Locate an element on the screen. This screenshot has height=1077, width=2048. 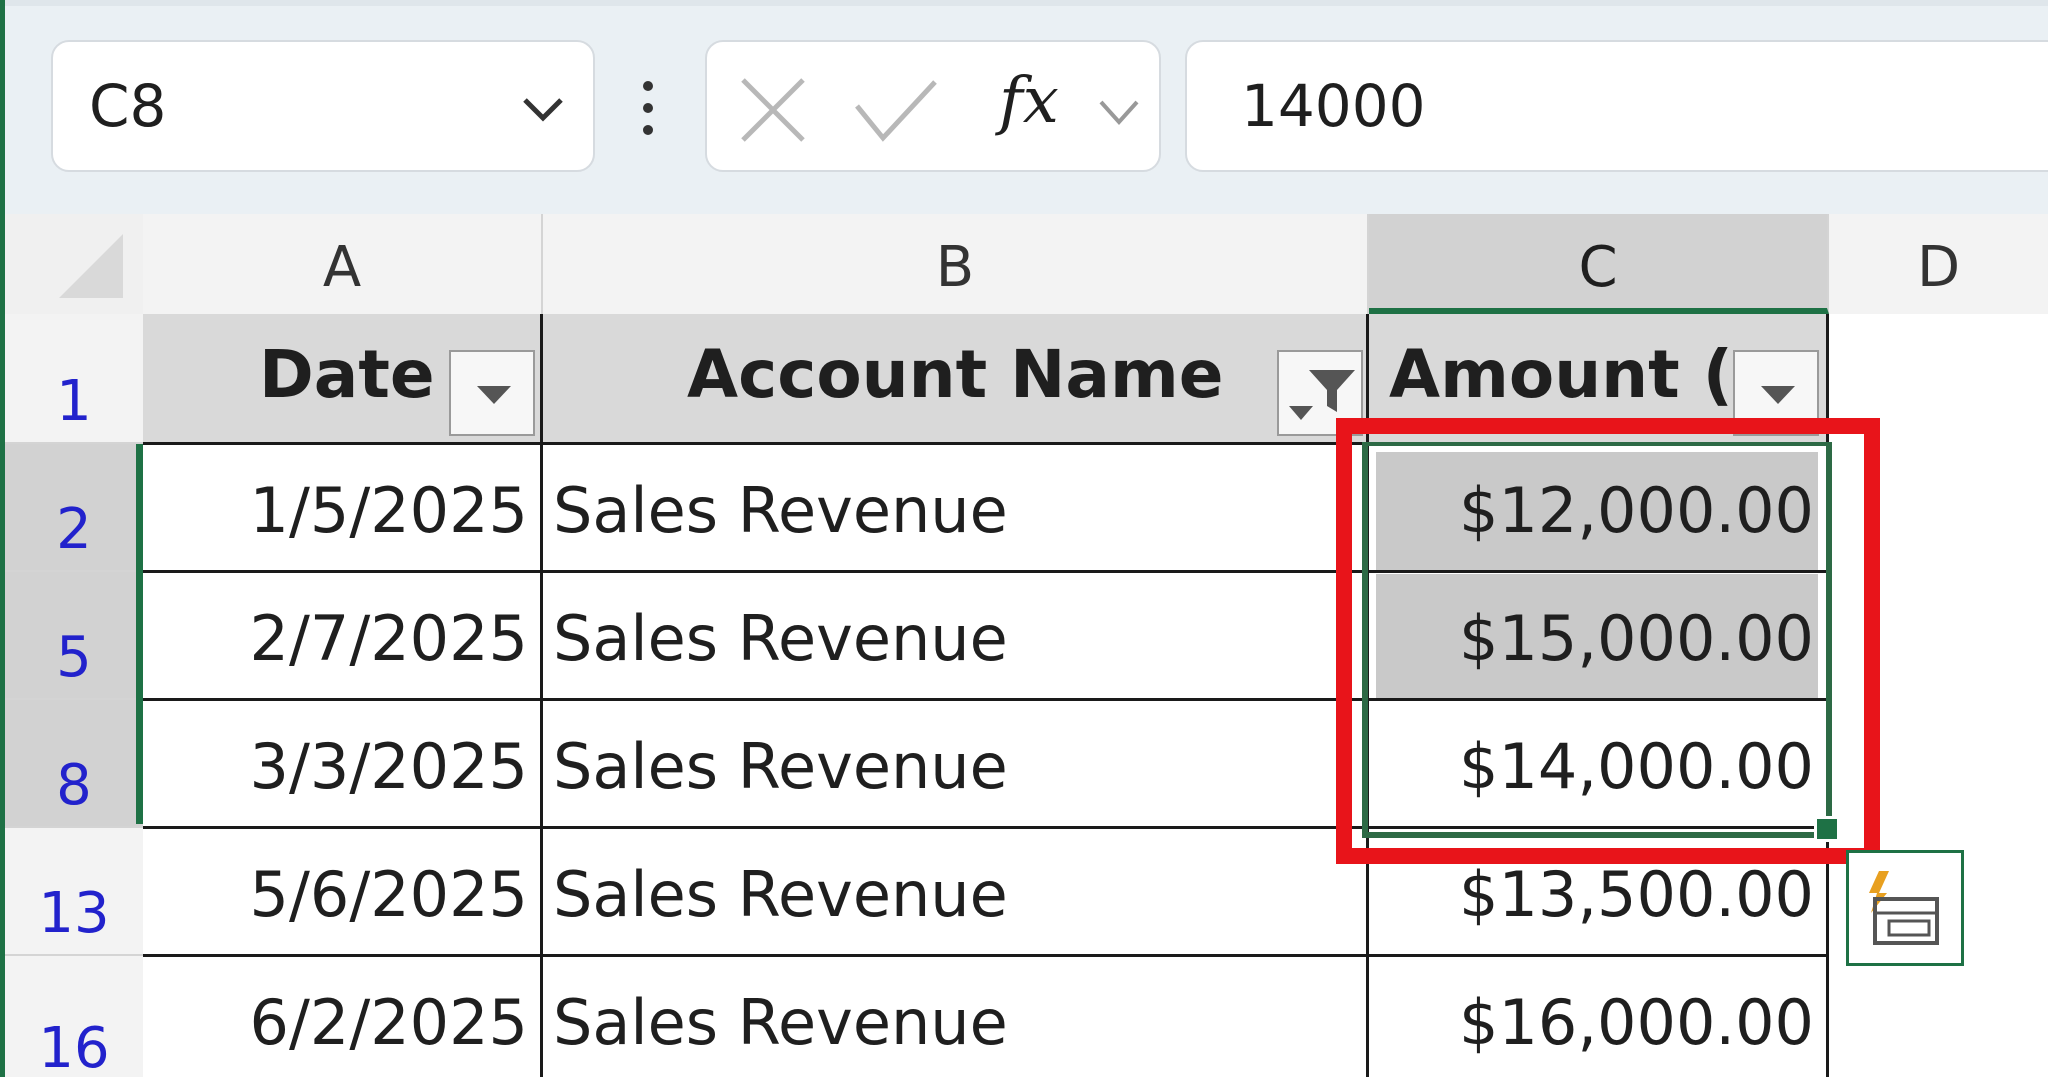
row-header-16: 16 is located at coordinates (74, 1016).